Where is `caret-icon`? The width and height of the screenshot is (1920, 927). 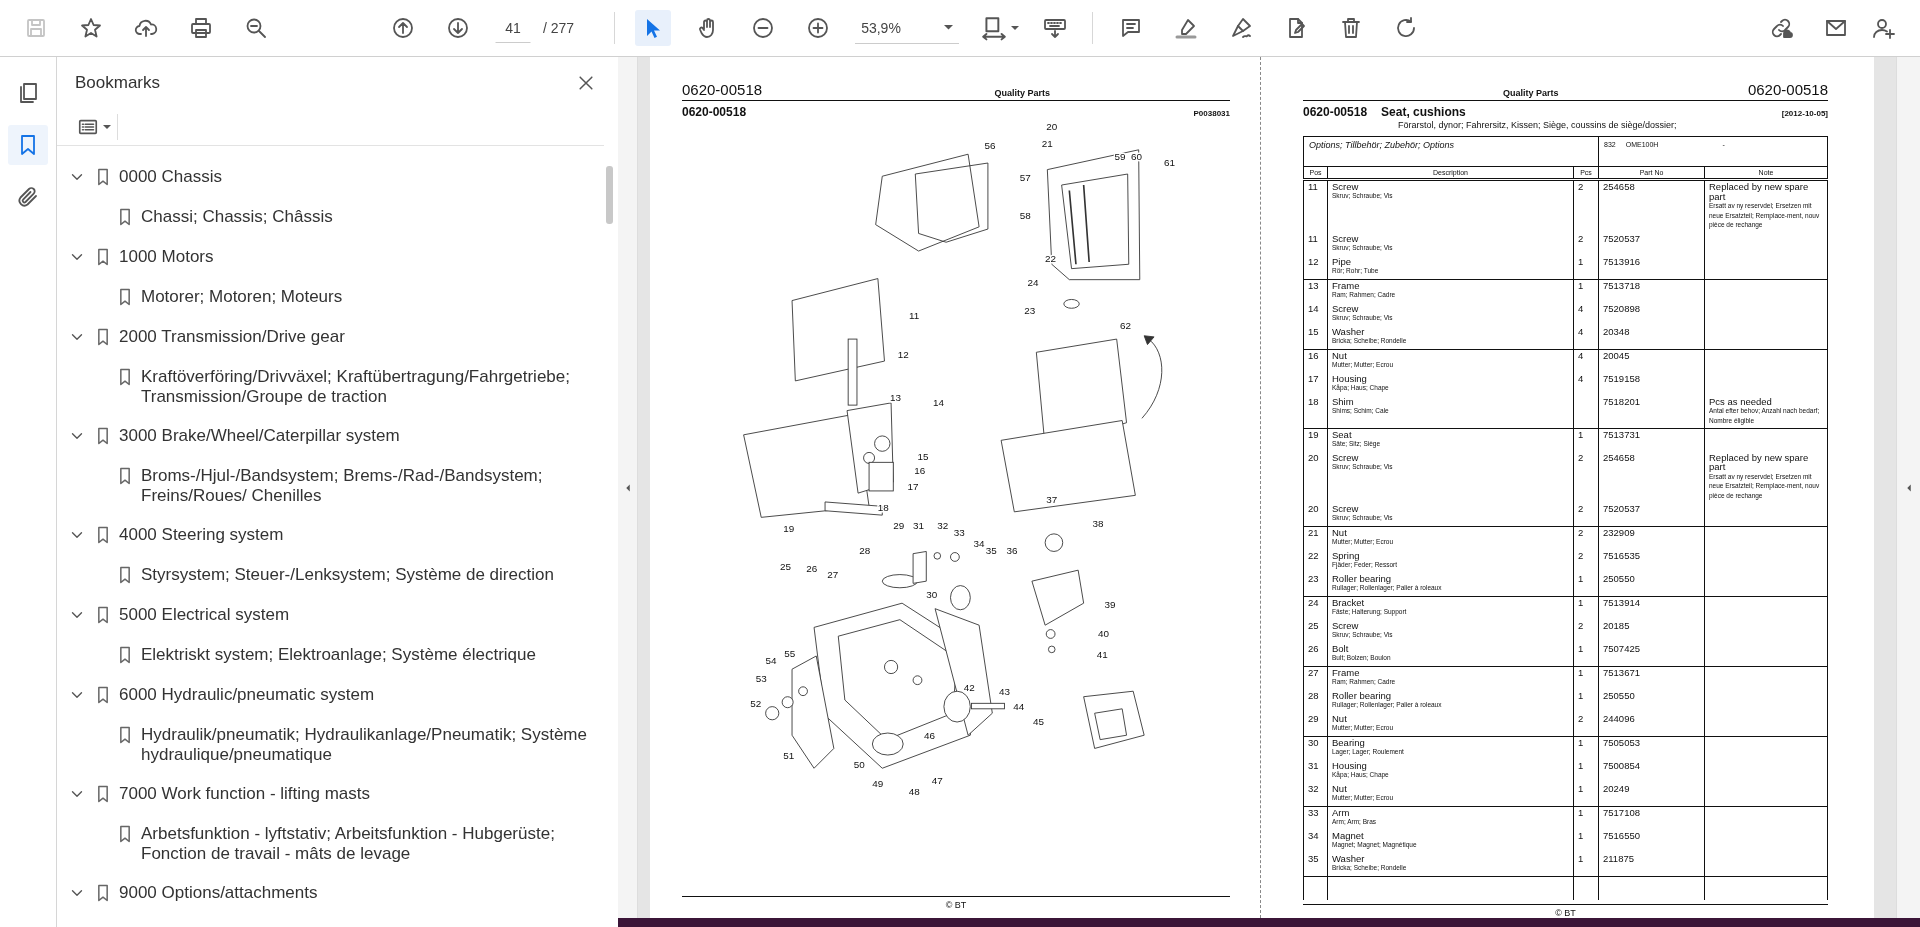 caret-icon is located at coordinates (949, 27).